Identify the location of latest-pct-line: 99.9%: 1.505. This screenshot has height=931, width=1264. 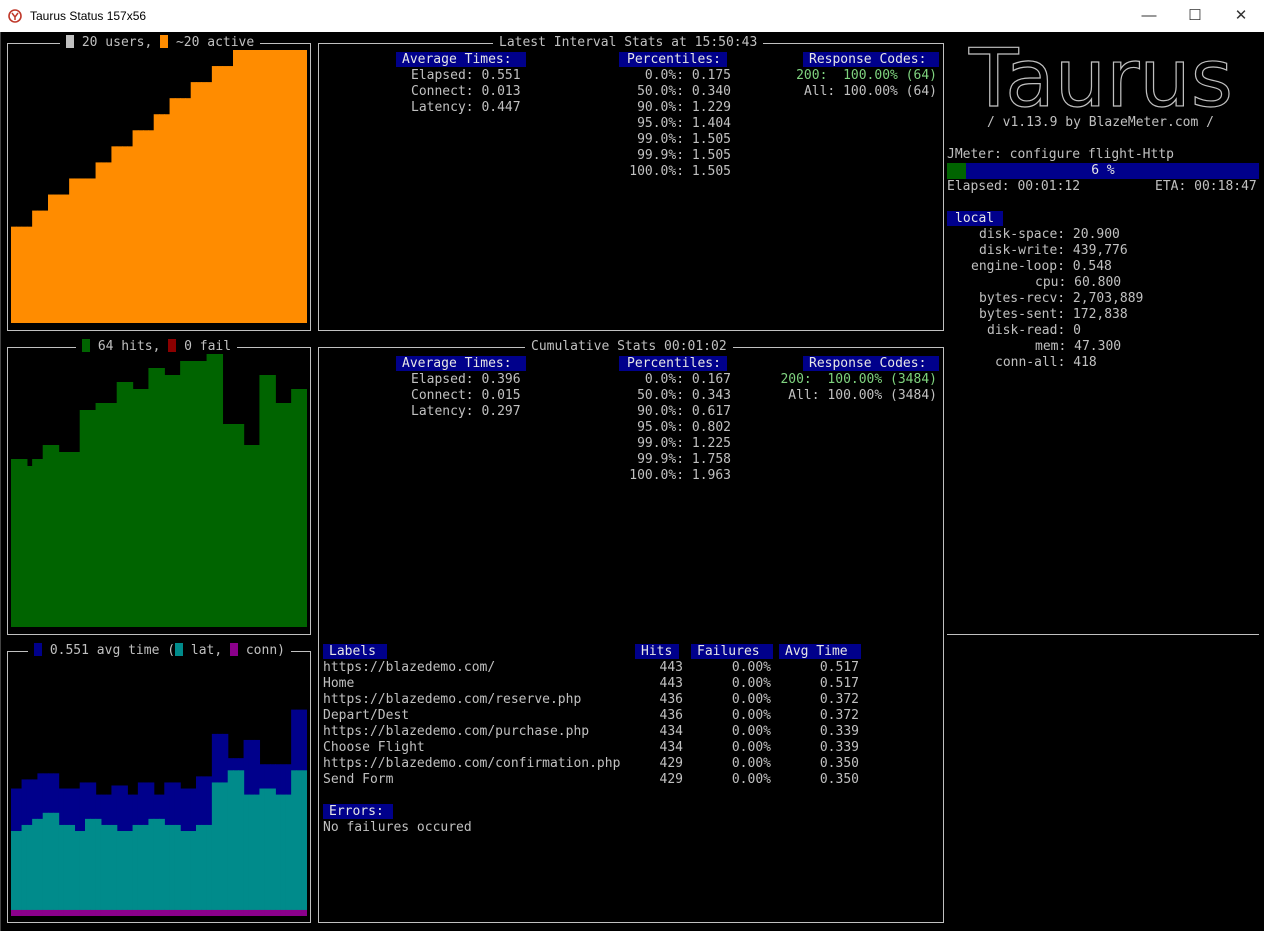
(684, 155).